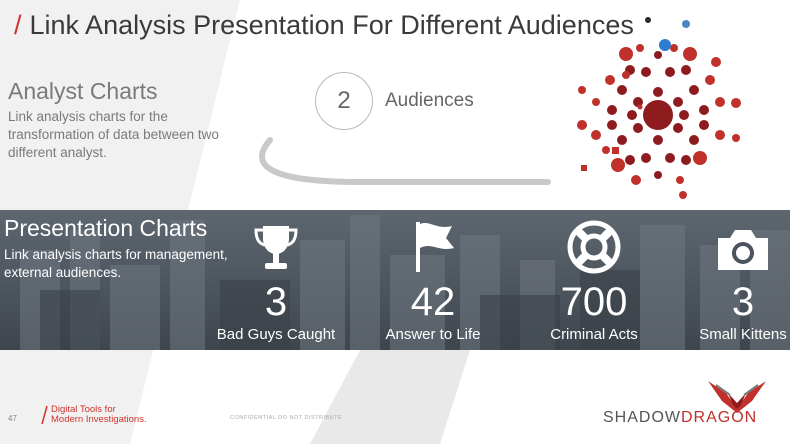 The height and width of the screenshot is (444, 790). What do you see at coordinates (594, 334) in the screenshot?
I see `stat-label: Criminal Acts` at bounding box center [594, 334].